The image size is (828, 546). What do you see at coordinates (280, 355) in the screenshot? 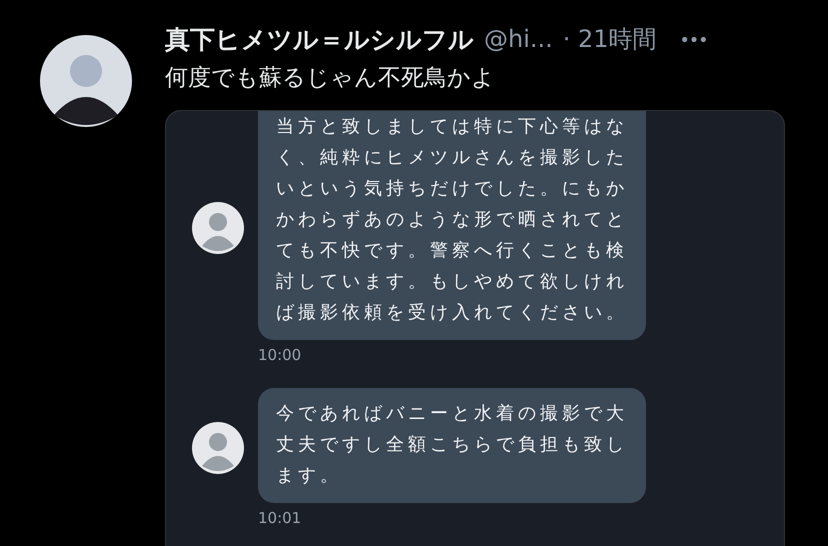
I see `message-time: 10:00` at bounding box center [280, 355].